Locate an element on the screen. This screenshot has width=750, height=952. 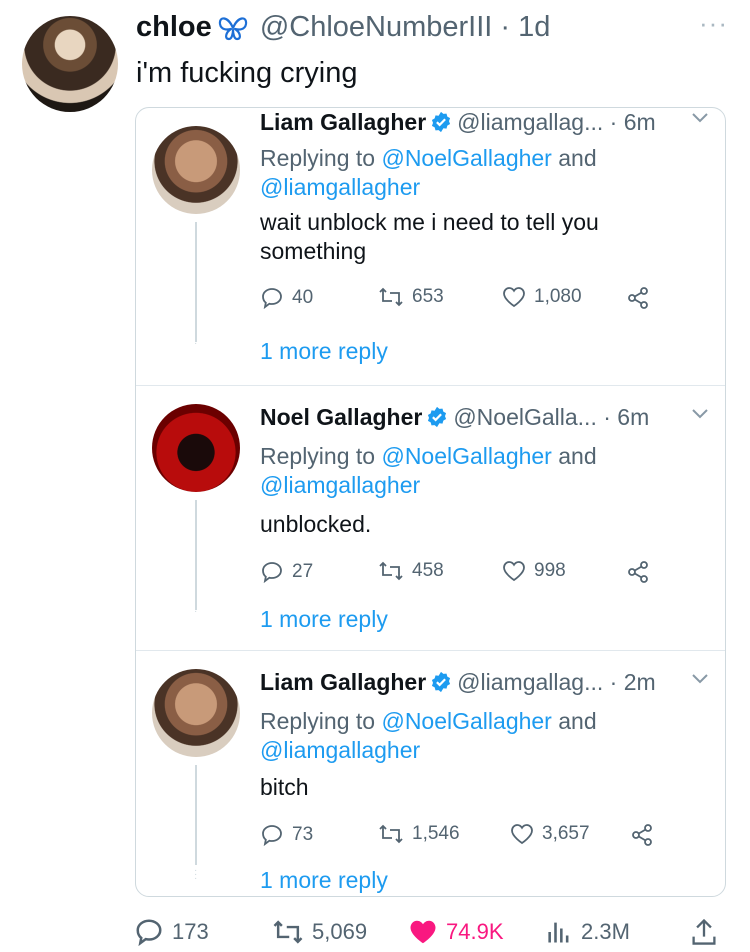
reply-header: Liam Gallagher @liamgallag... · 6m is located at coordinates (458, 122).